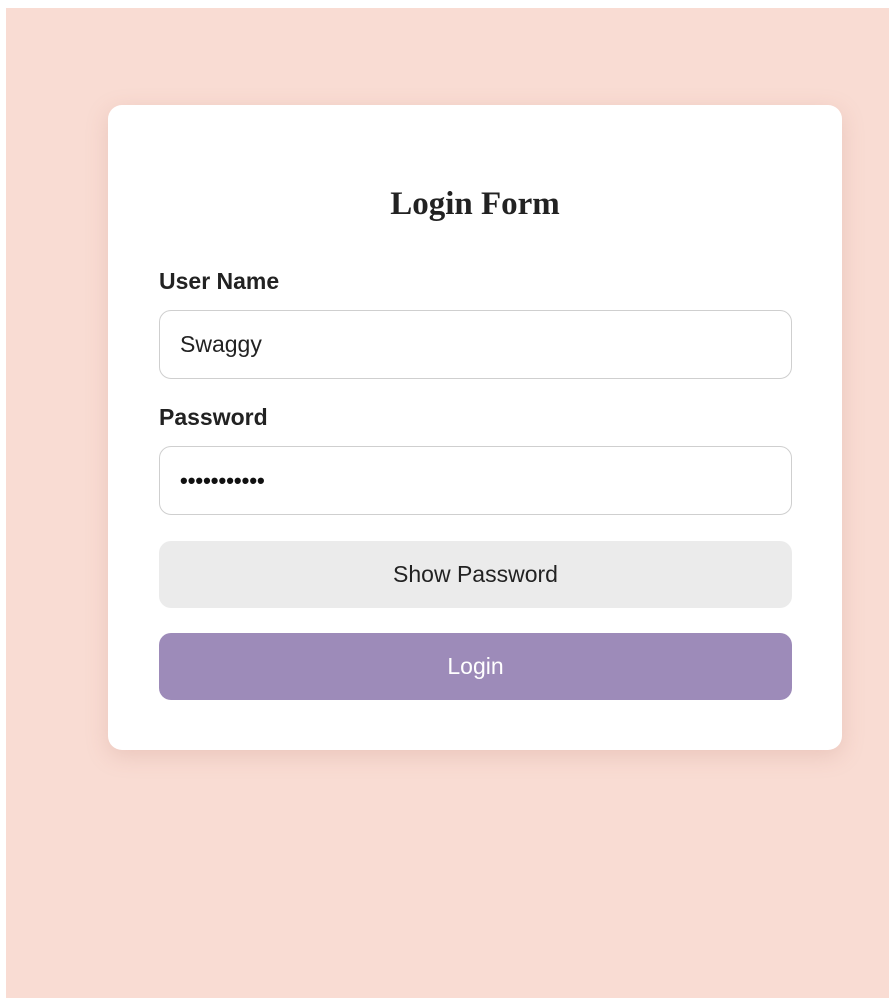 Image resolution: width=889 pixels, height=998 pixels. I want to click on show-password-button: Show Password, so click(475, 574).